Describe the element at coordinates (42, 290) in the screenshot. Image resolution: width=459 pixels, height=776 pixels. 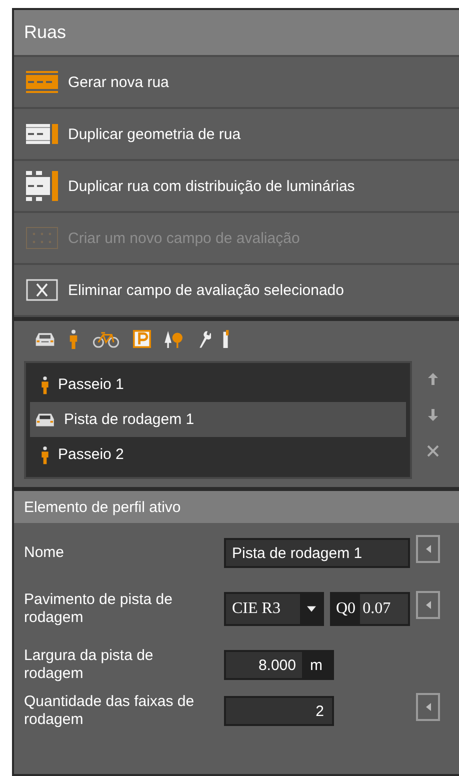
I see `close-box-icon` at that location.